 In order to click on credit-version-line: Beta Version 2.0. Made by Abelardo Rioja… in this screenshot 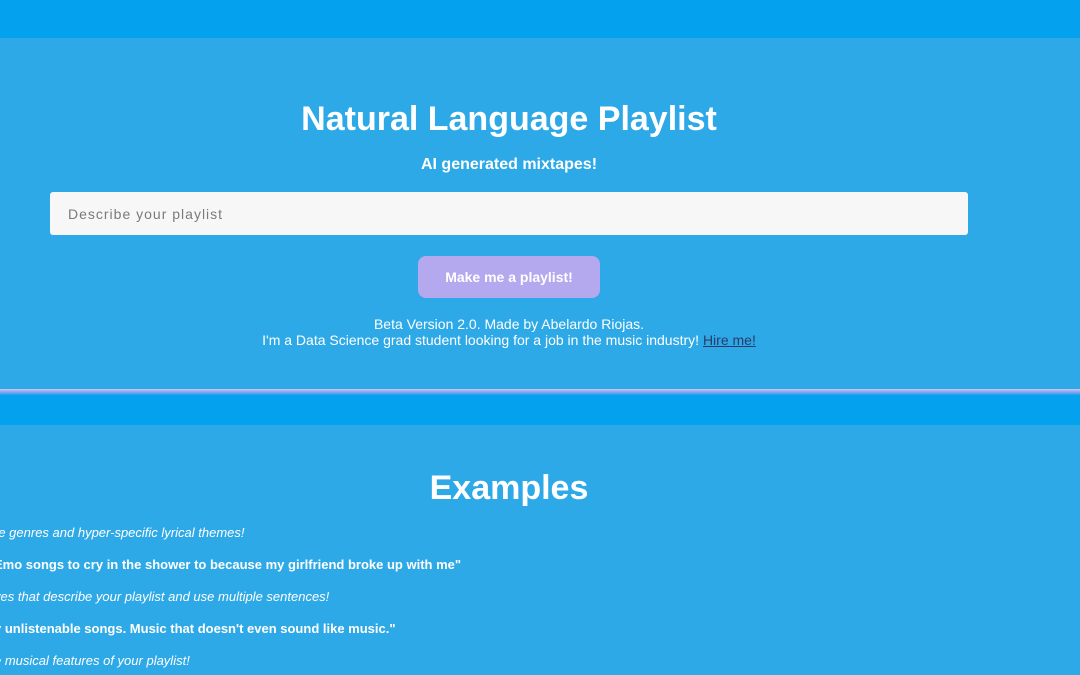, I will do `click(509, 324)`.